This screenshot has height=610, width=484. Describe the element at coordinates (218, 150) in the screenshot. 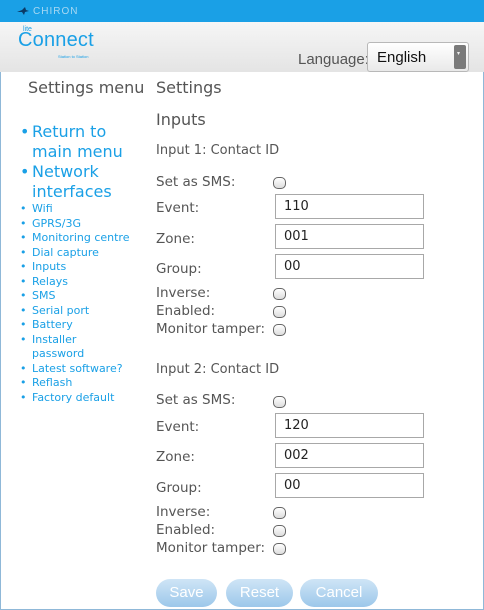

I see `input-1-heading: Input 1: Contact ID` at that location.